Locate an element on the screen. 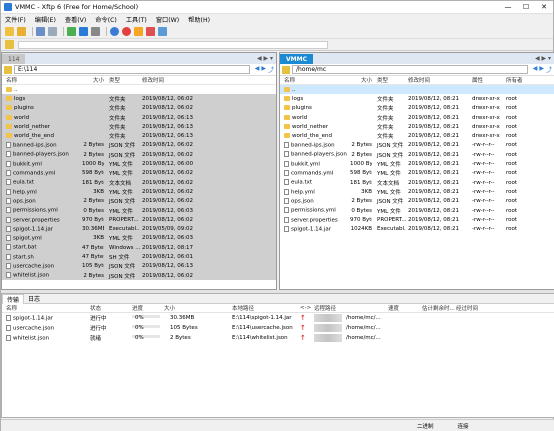 This screenshot has width=554, height=431. remote-path-input: /home/mc is located at coordinates (410, 69).